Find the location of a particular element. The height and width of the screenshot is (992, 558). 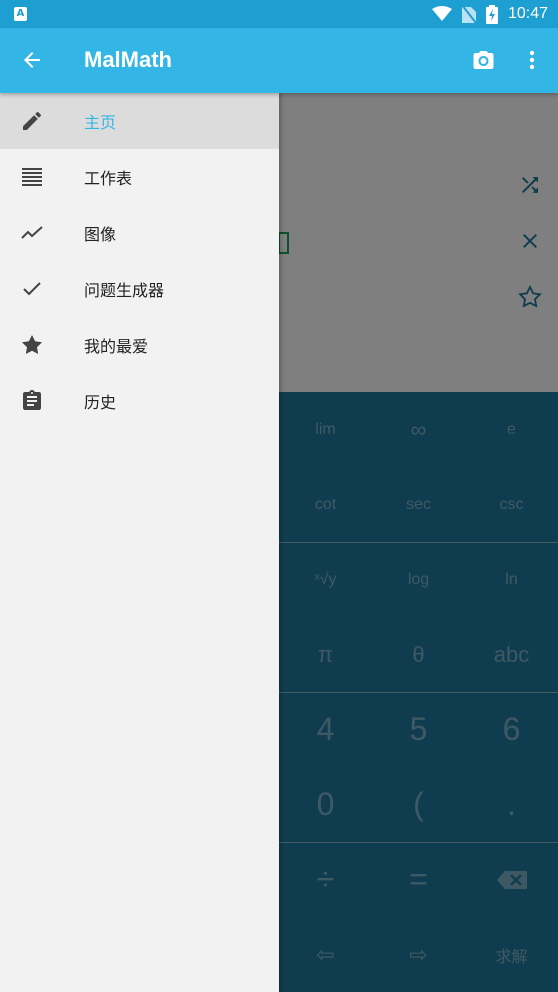

drawer-item-history: 历史 is located at coordinates (139, 401).